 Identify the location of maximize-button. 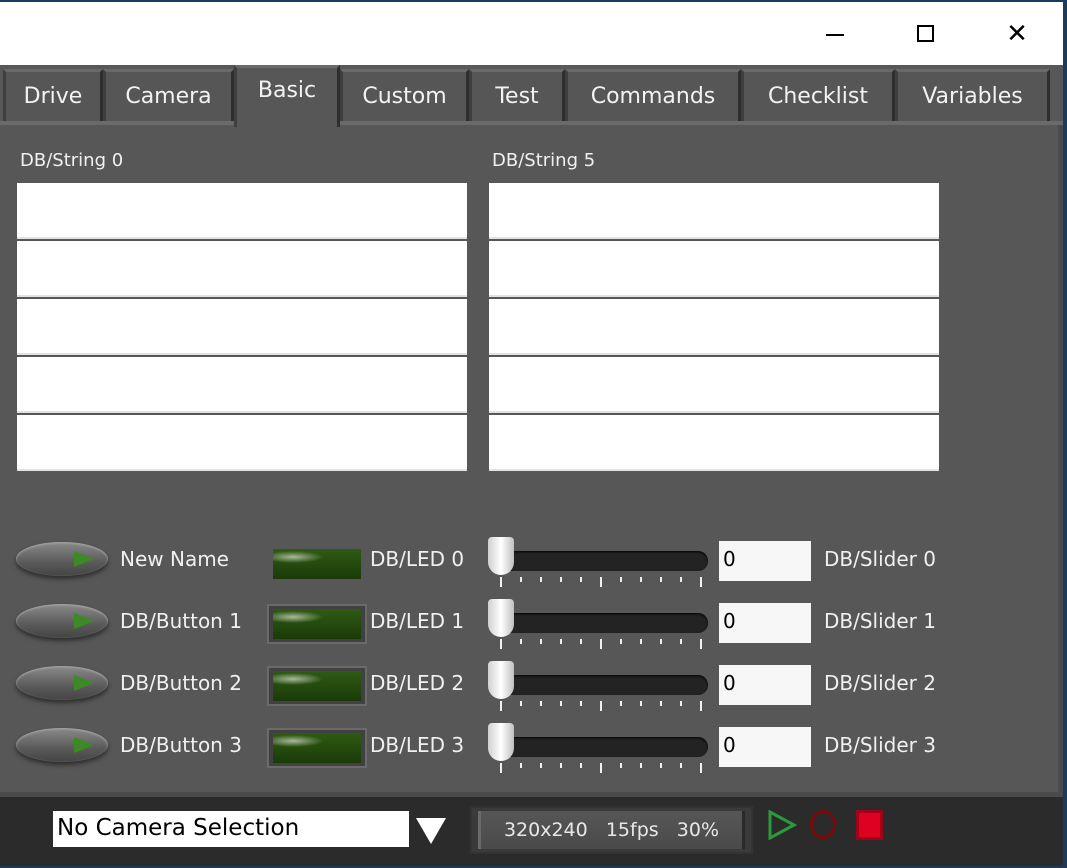
(925, 33).